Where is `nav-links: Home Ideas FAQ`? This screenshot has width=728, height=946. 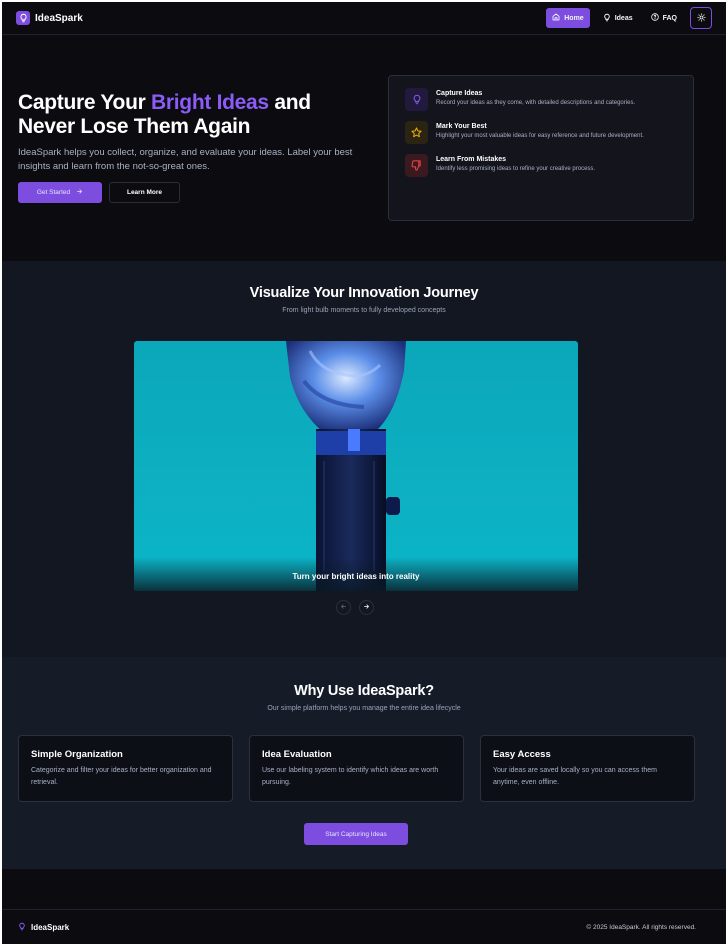 nav-links: Home Ideas FAQ is located at coordinates (629, 18).